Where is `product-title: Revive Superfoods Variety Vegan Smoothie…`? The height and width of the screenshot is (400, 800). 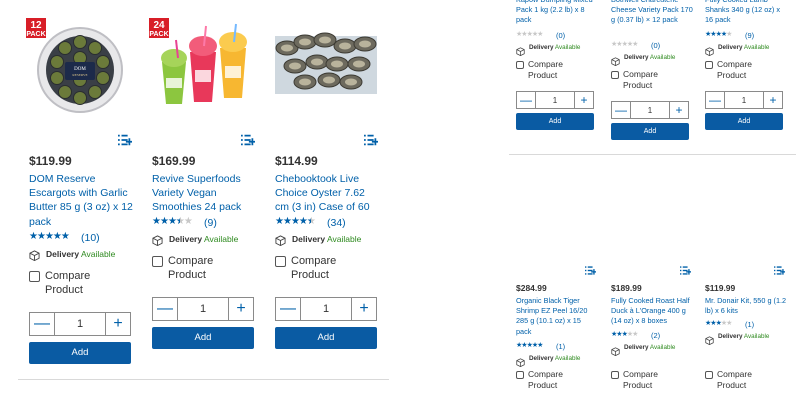 product-title: Revive Superfoods Variety Vegan Smoothie… is located at coordinates (204, 193).